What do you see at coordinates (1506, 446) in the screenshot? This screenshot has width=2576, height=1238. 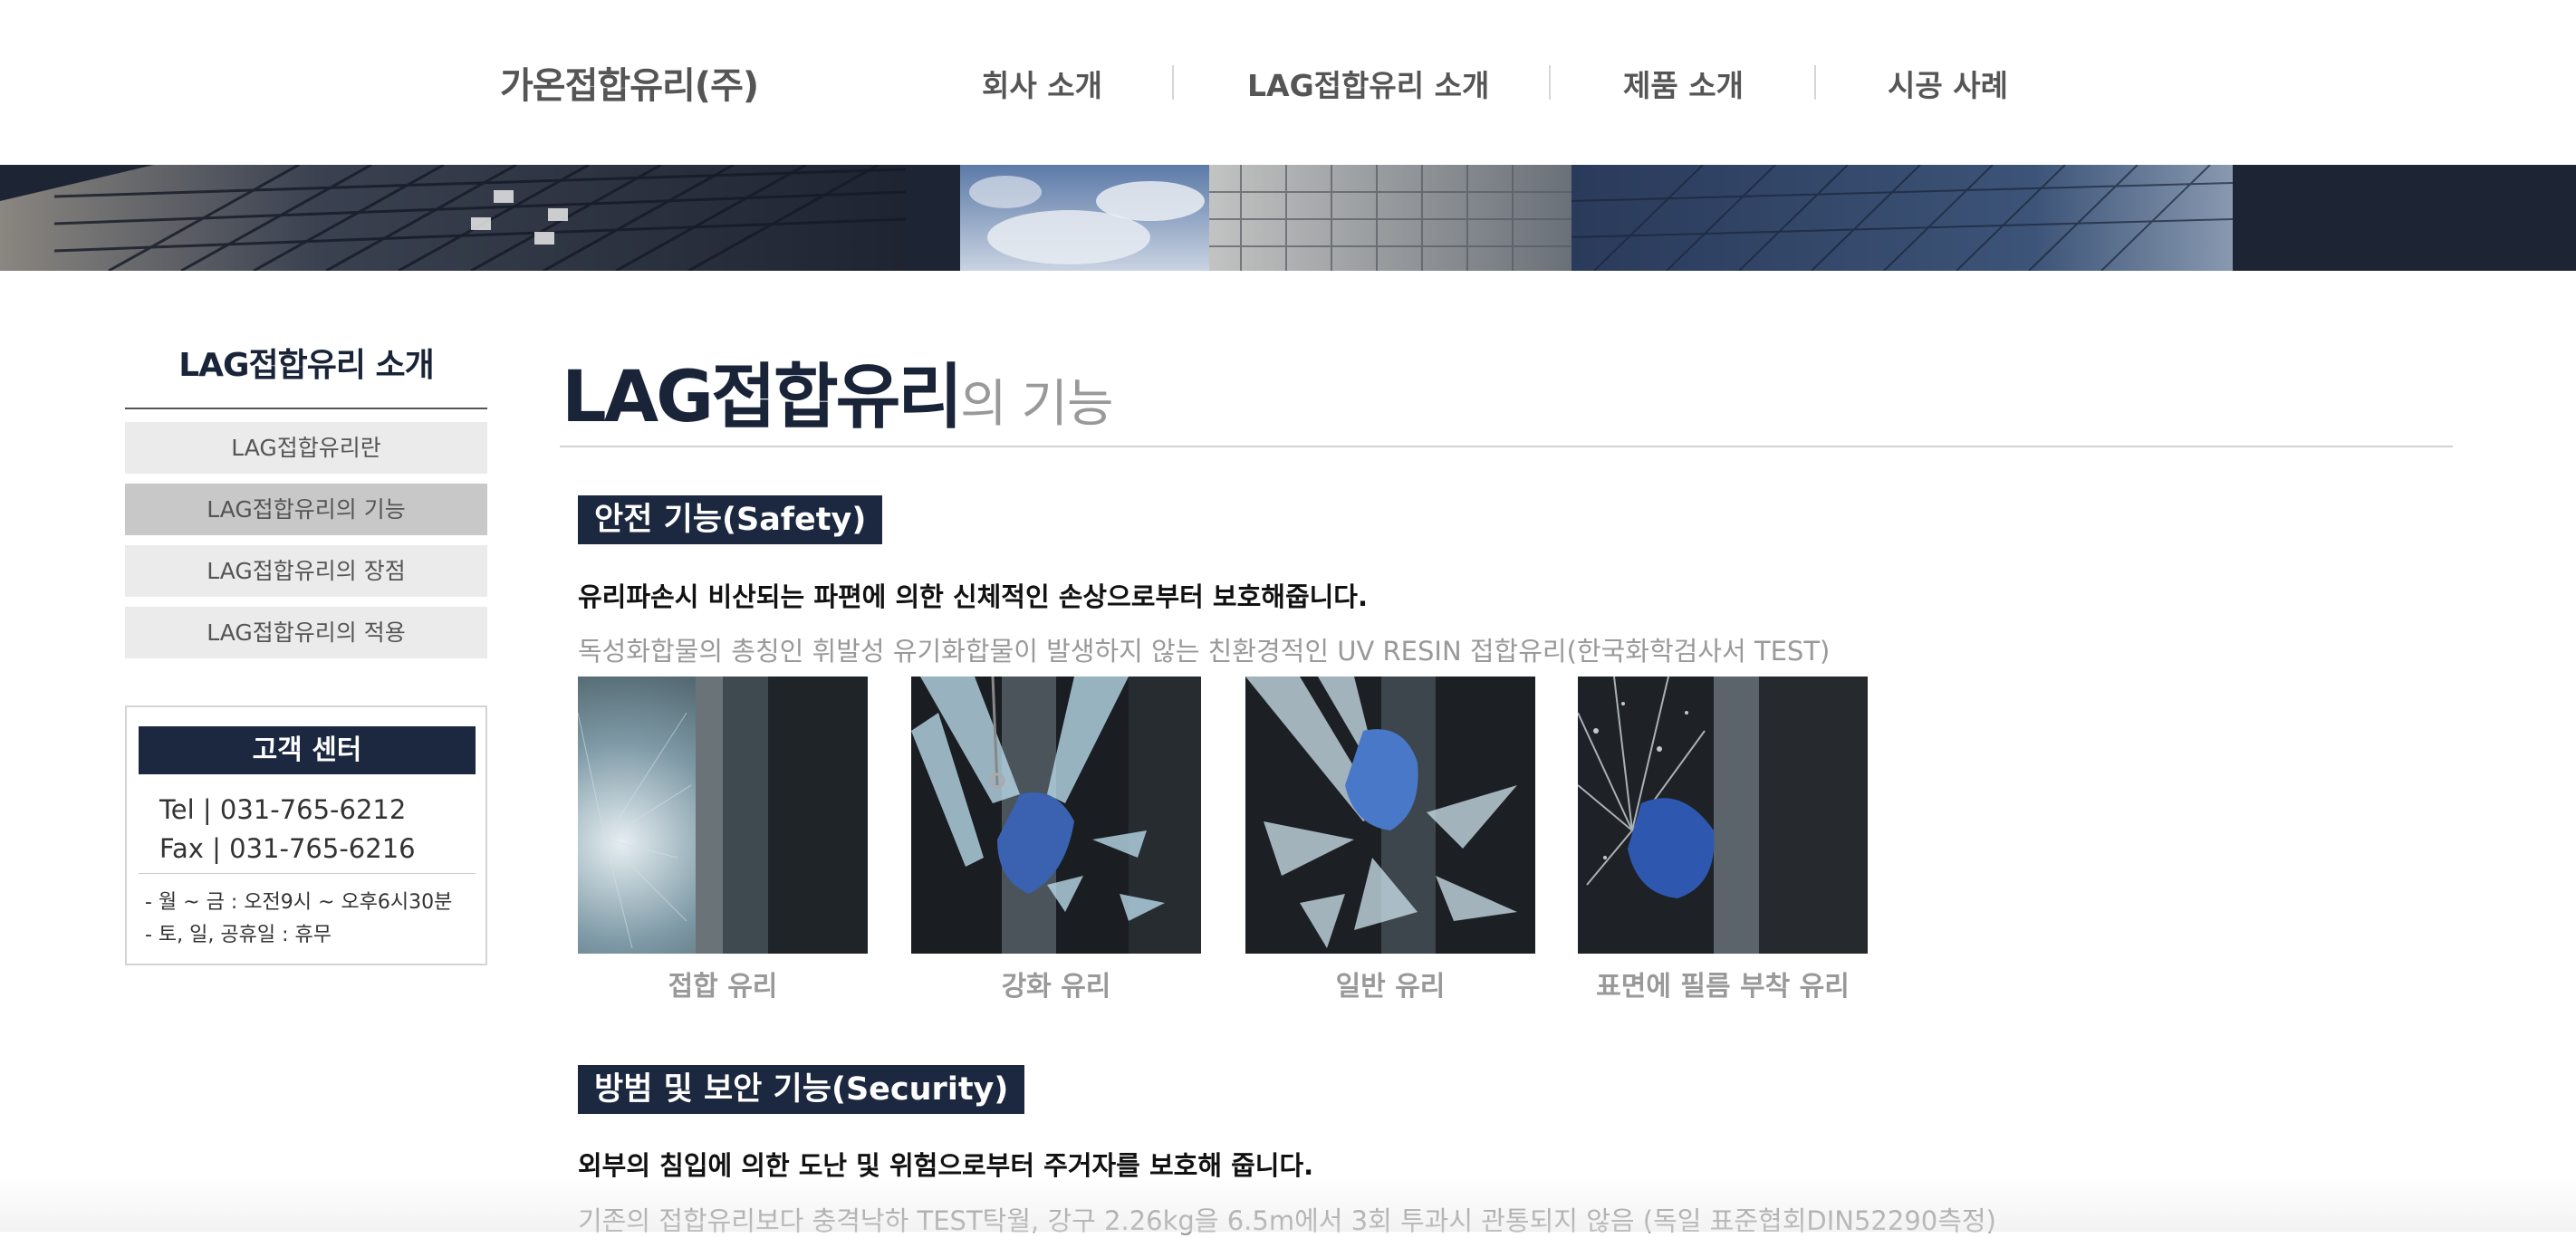 I see `title-divider` at bounding box center [1506, 446].